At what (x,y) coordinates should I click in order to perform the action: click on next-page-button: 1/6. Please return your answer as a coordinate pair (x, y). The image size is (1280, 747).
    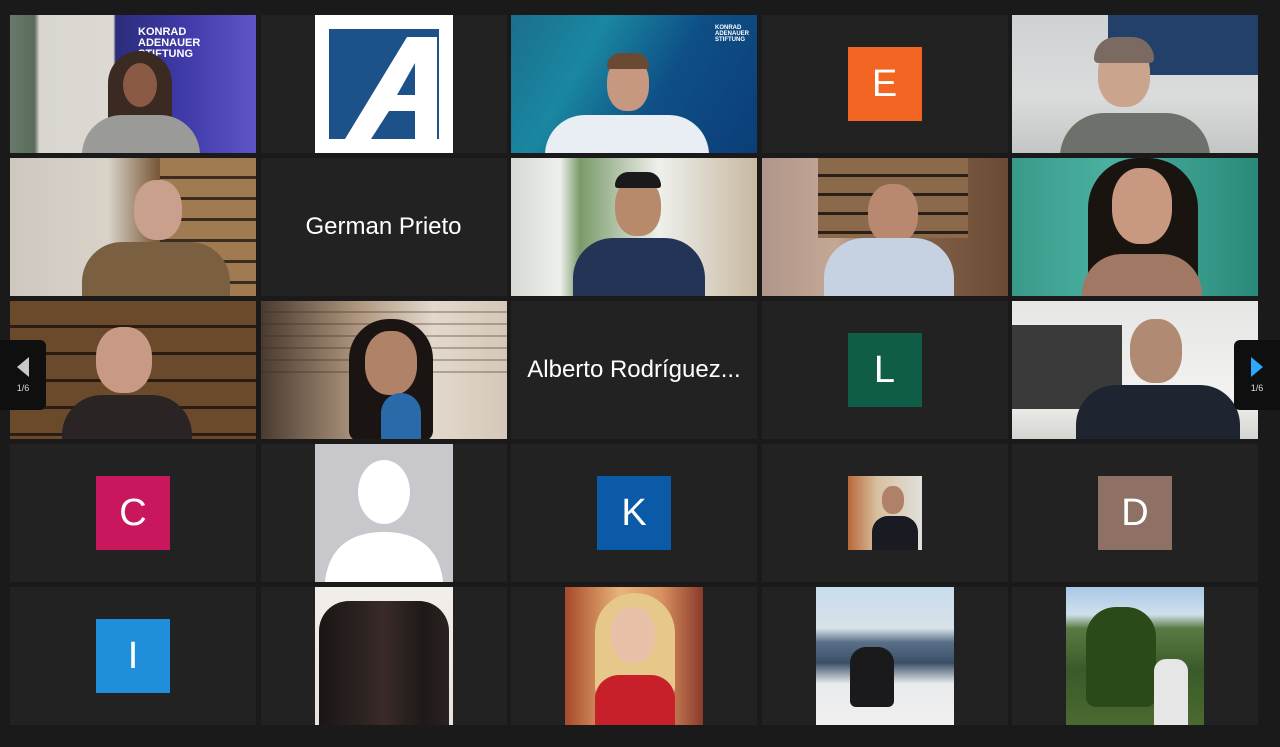
    Looking at the image, I should click on (1257, 375).